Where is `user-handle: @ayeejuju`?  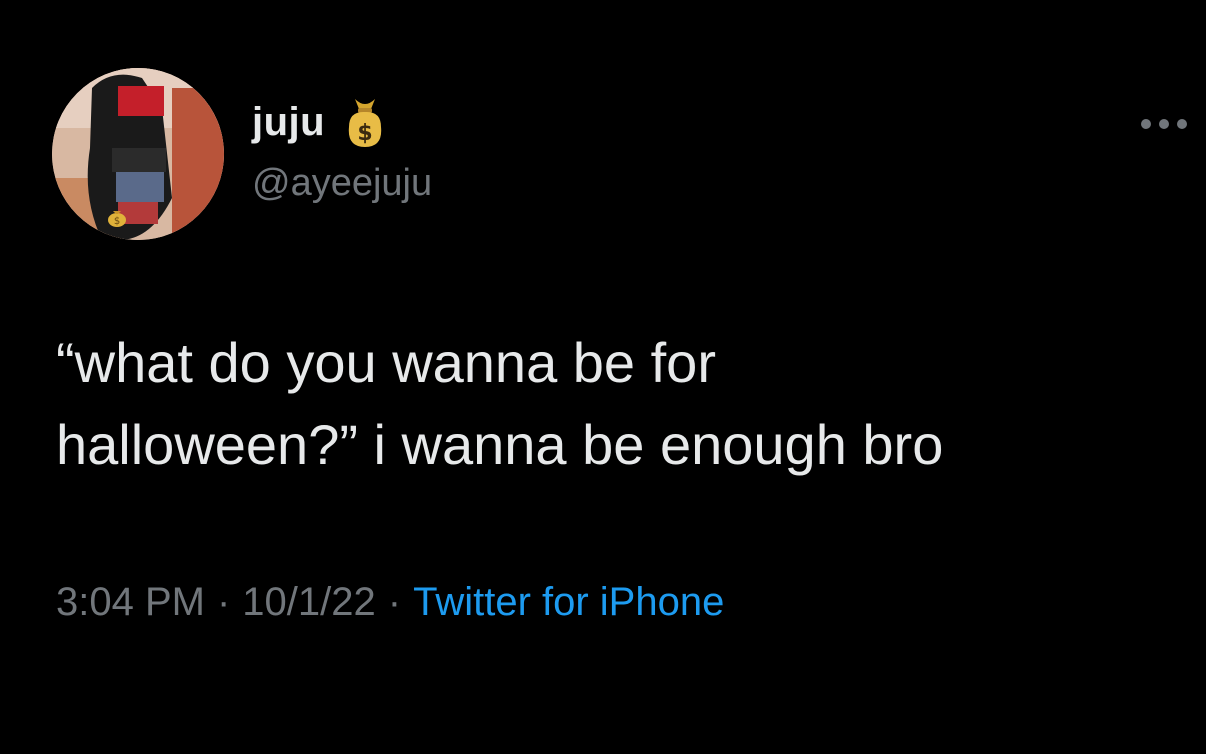
user-handle: @ayeejuju is located at coordinates (342, 183).